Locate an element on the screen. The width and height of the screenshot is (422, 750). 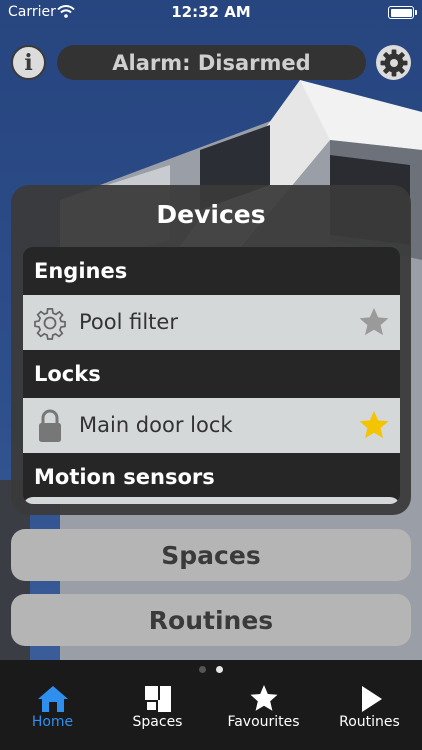
tab-label: Favourites is located at coordinates (263, 722).